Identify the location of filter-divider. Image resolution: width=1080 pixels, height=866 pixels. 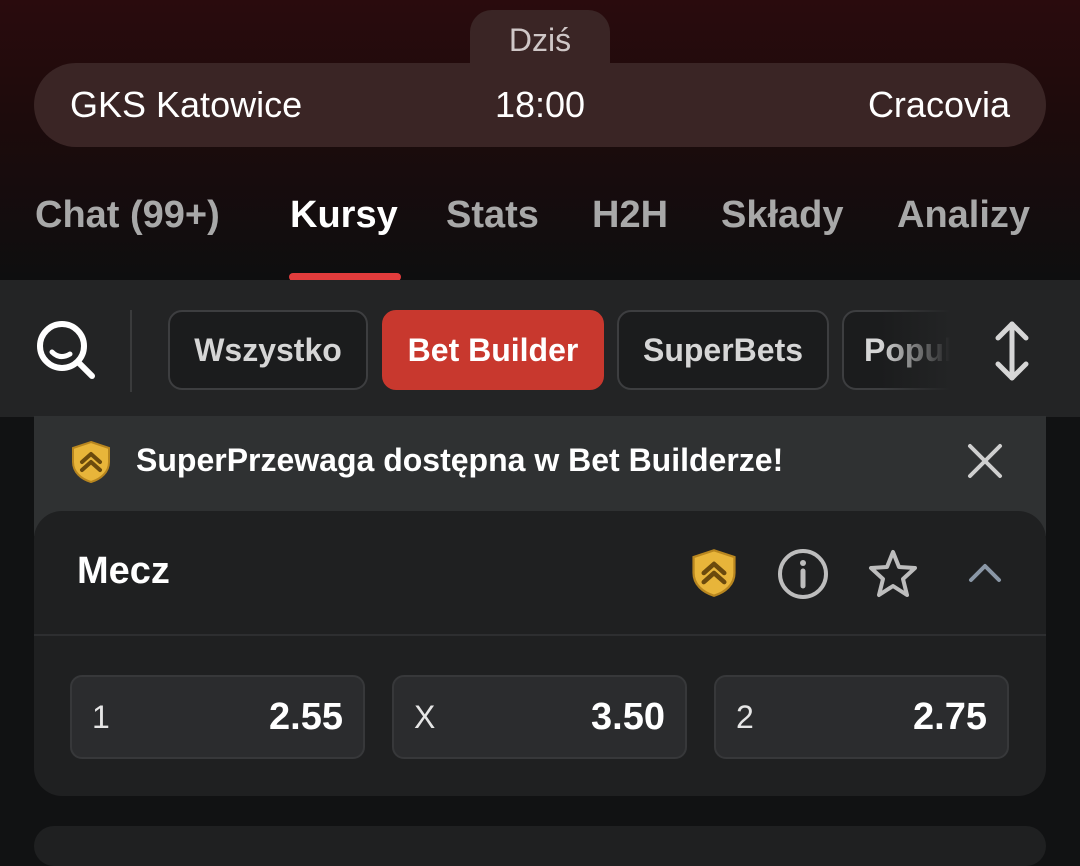
(131, 351).